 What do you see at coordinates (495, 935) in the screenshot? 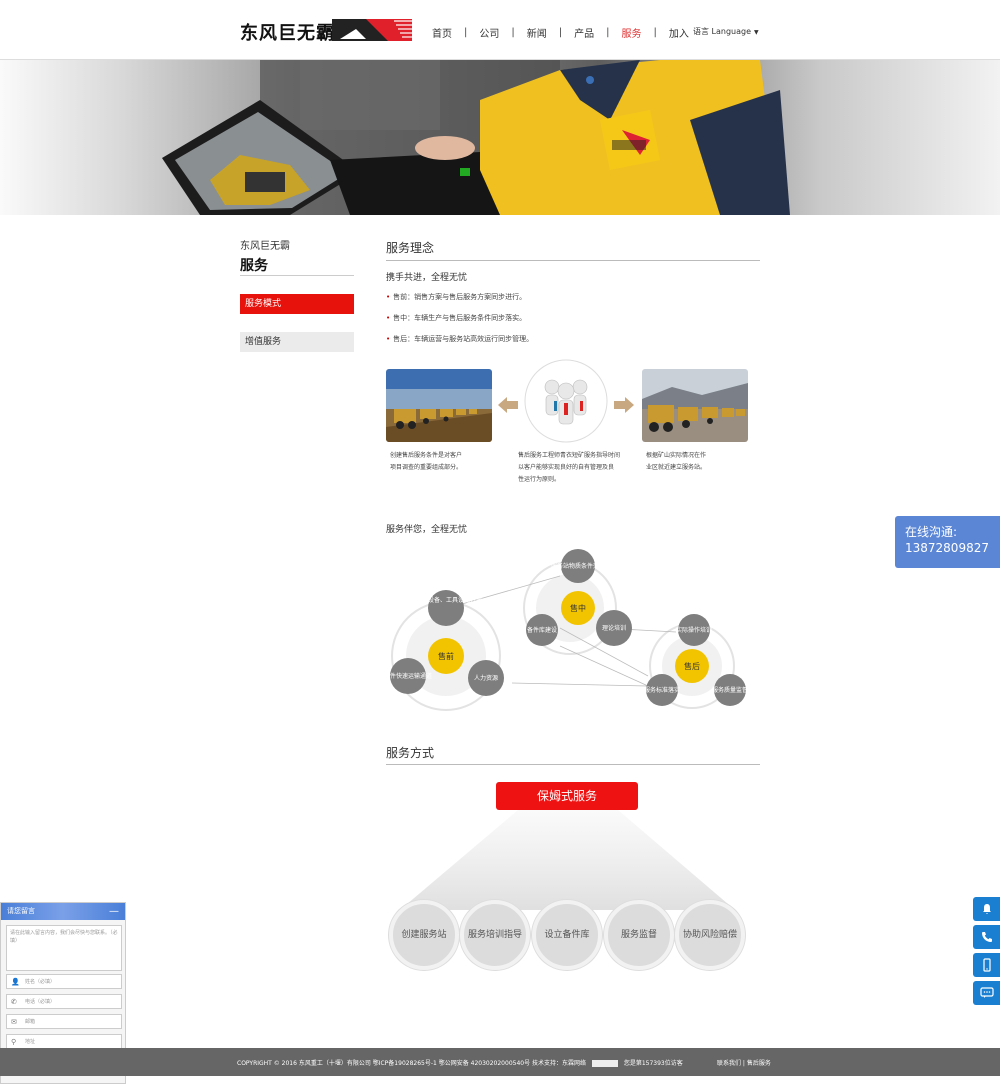
I see `service-circle-training: 服务培训指导` at bounding box center [495, 935].